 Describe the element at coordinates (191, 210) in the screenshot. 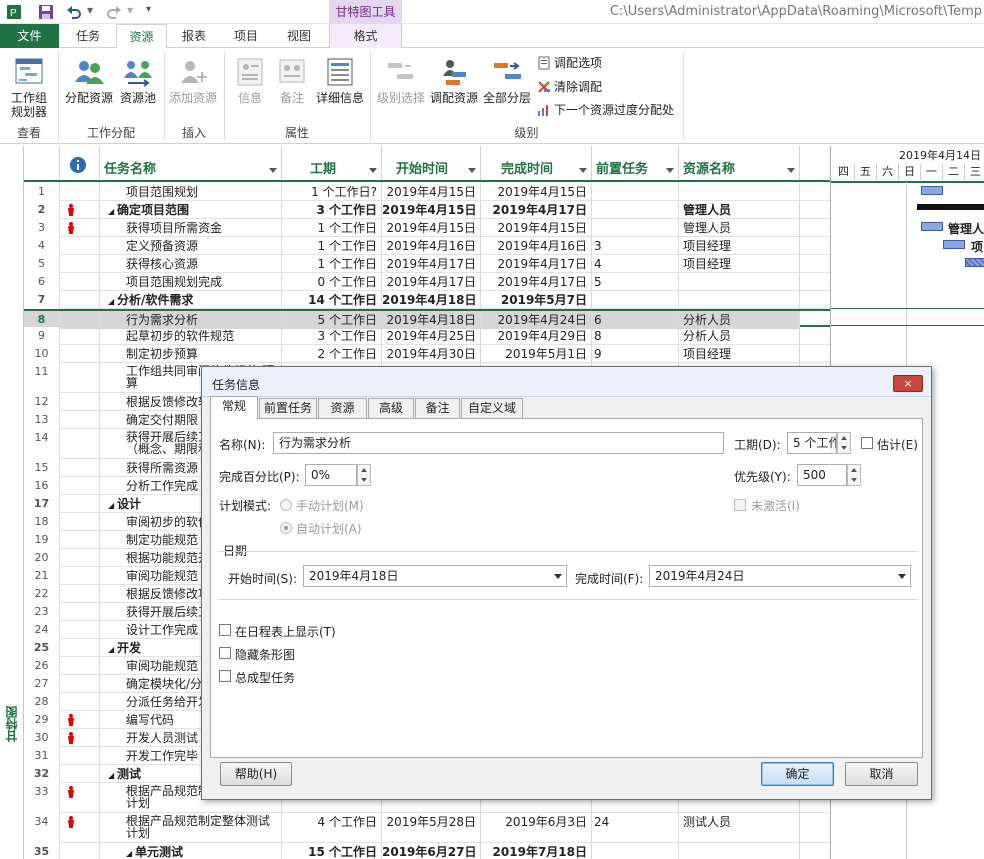

I see `cell-name: ◢ 确定项目范围` at that location.